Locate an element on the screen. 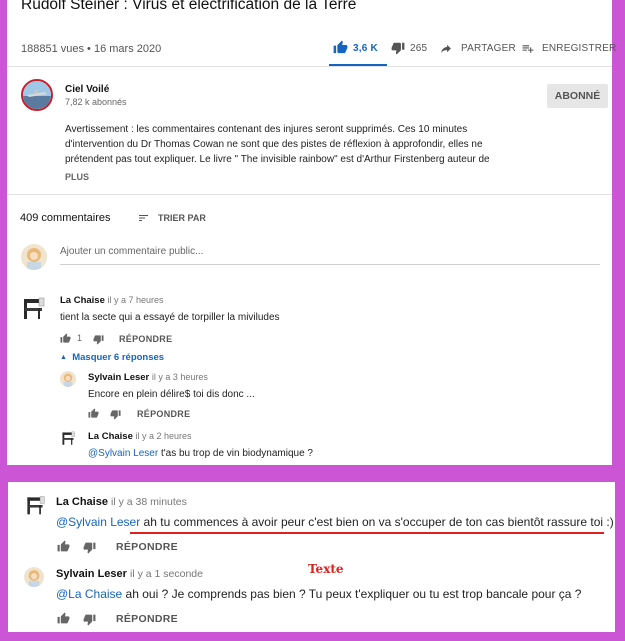 The height and width of the screenshot is (641, 625). comments-count: 409 commentaires is located at coordinates (65, 218).